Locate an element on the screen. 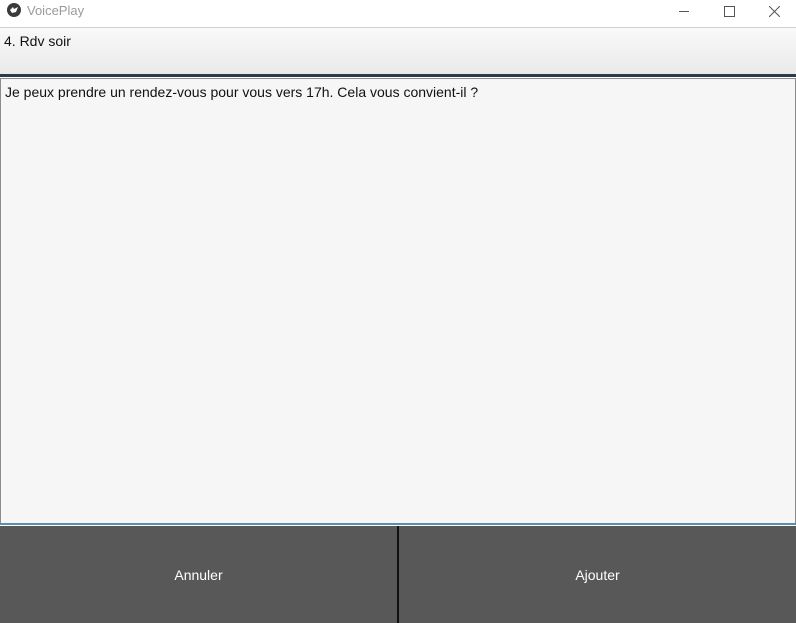  minimize-icon is located at coordinates (683, 11).